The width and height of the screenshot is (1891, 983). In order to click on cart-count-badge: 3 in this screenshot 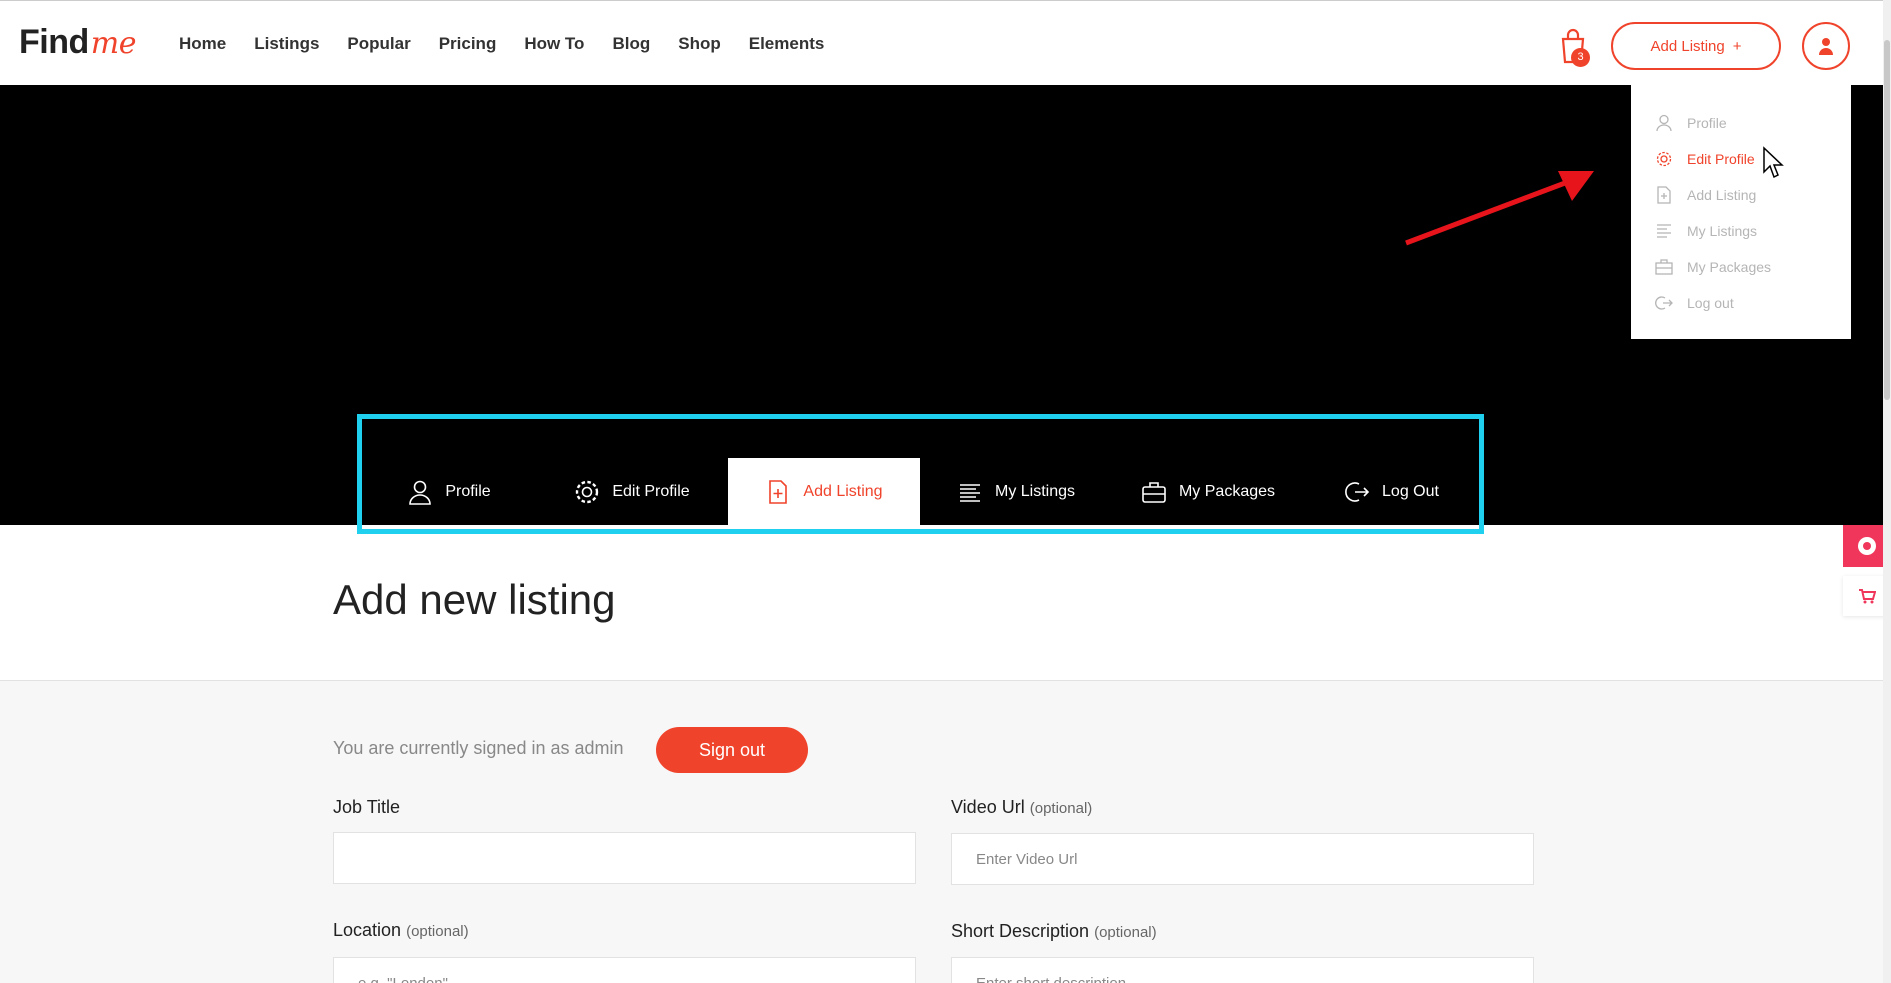, I will do `click(1580, 57)`.